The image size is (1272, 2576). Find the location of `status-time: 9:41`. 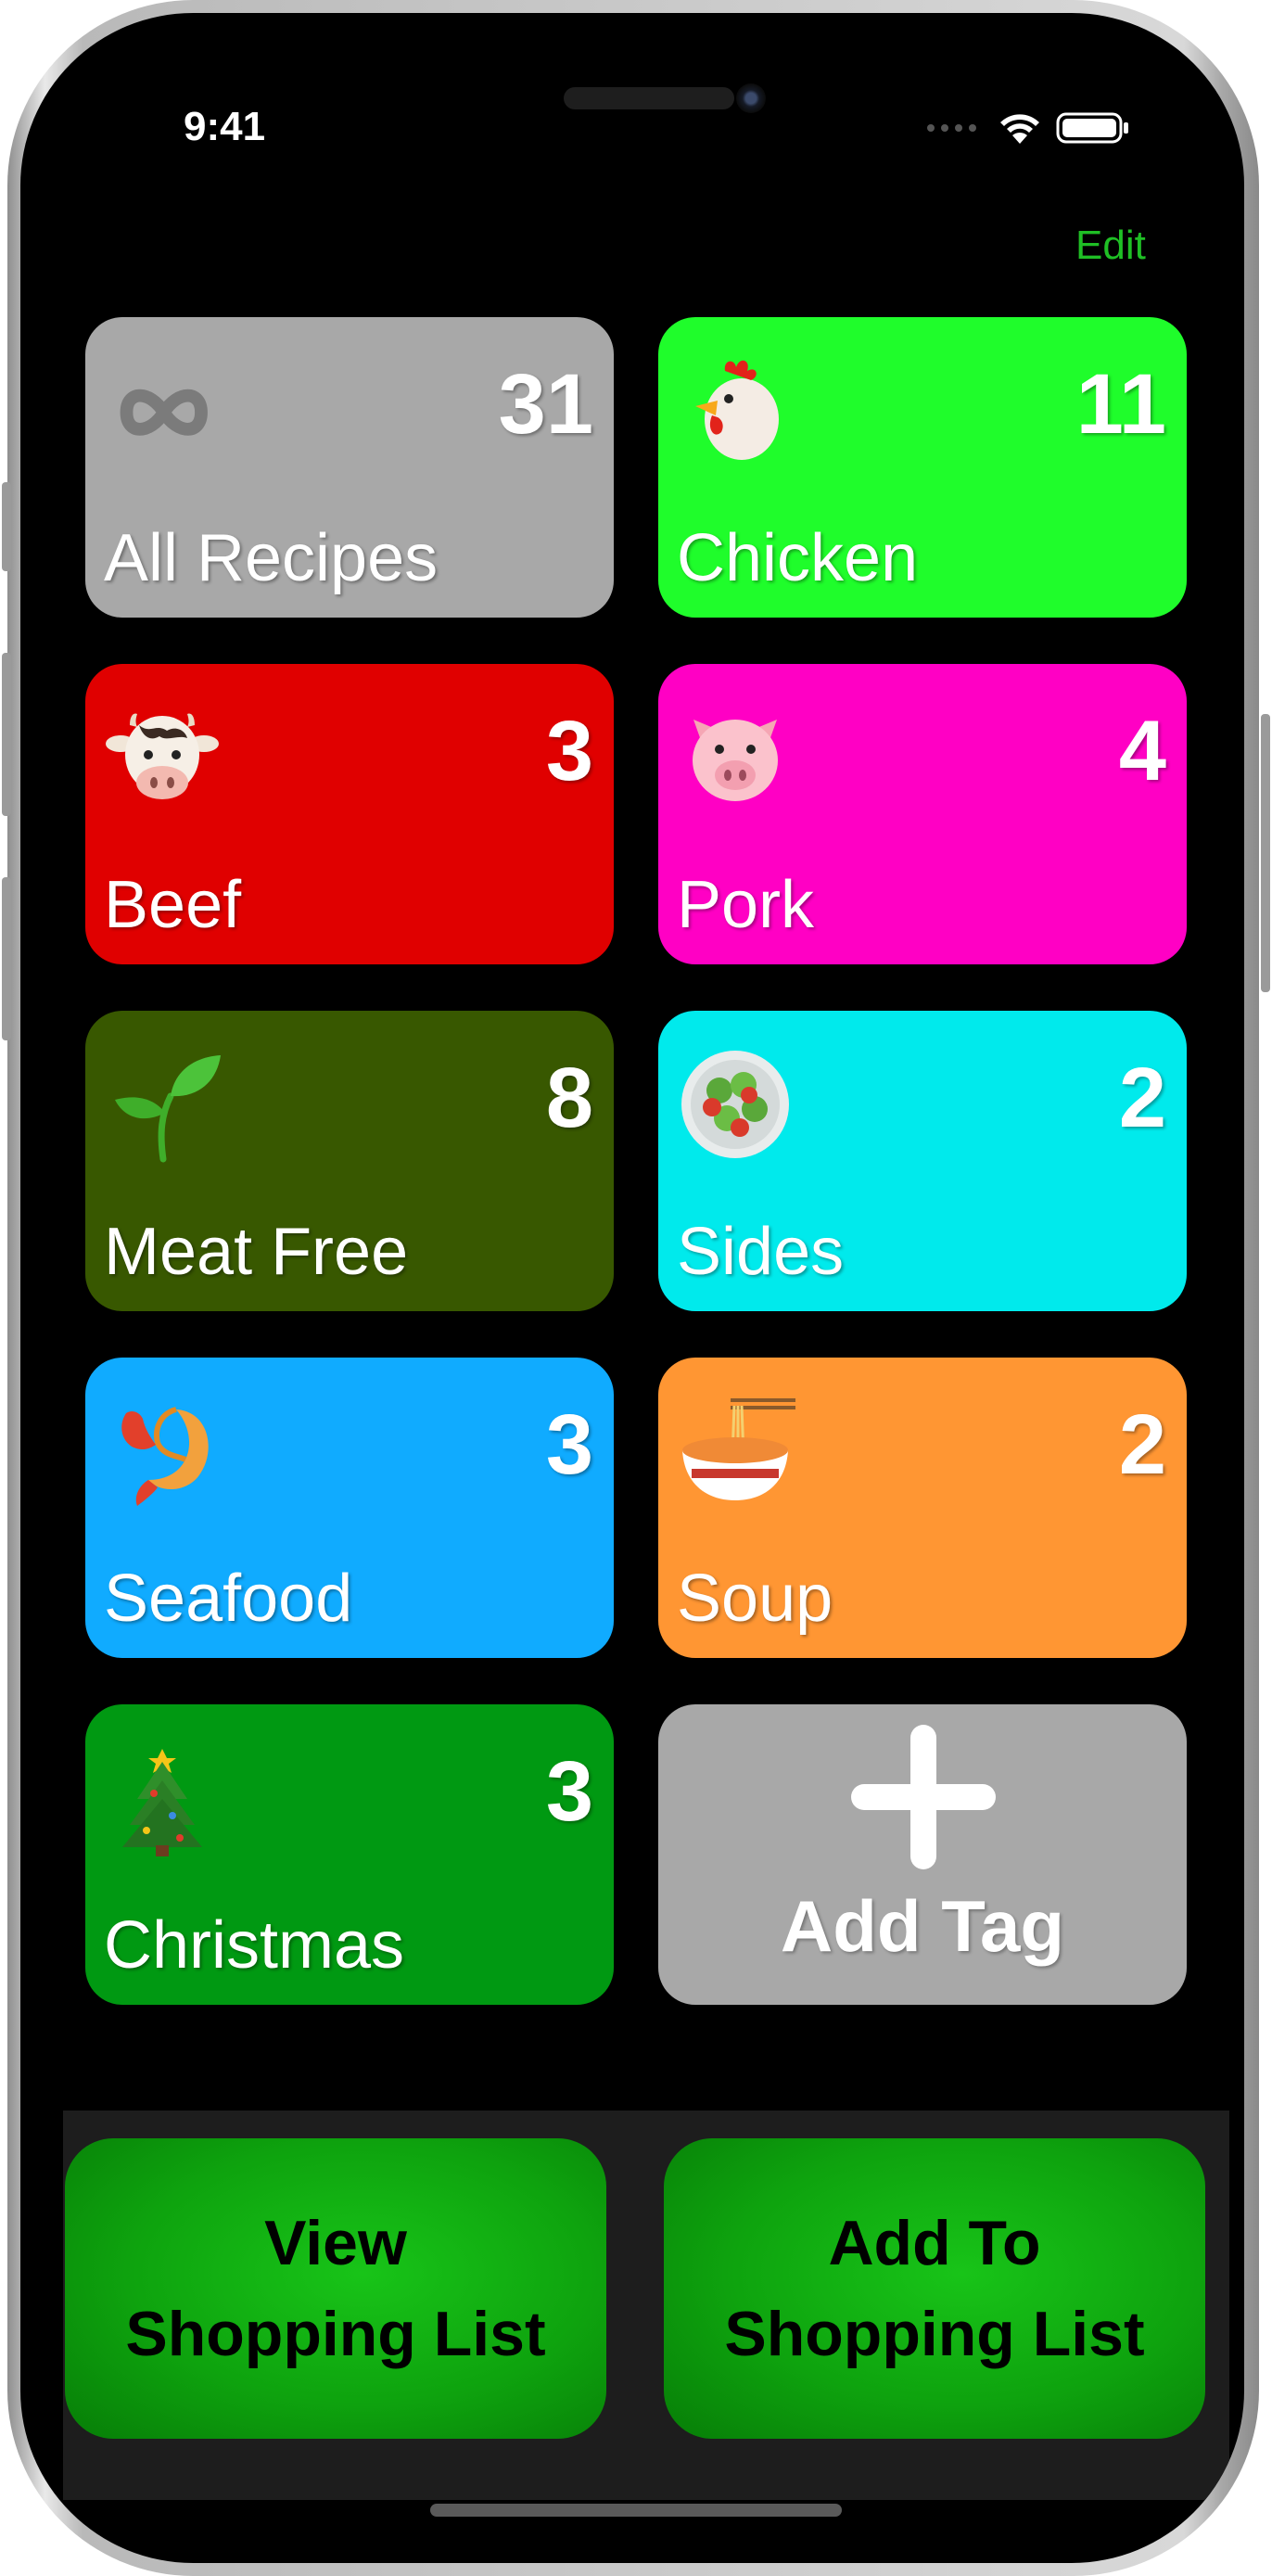

status-time: 9:41 is located at coordinates (225, 126).